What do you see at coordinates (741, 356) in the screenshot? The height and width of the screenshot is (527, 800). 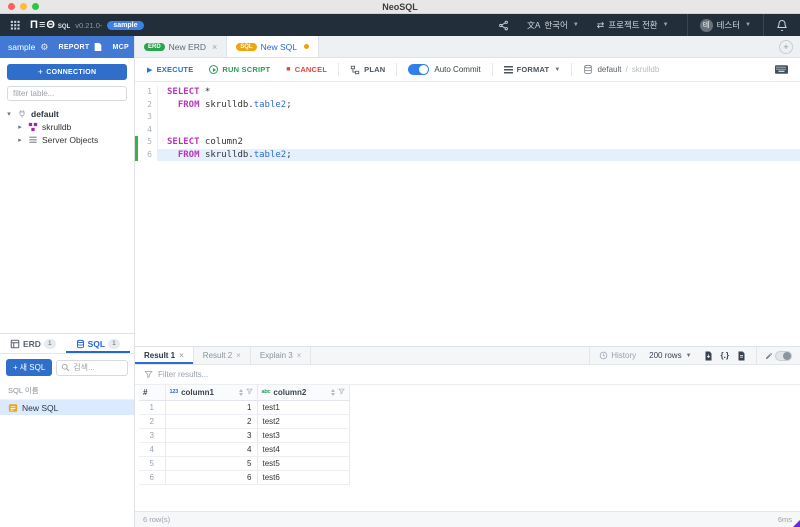 I see `save-results-file-icon` at bounding box center [741, 356].